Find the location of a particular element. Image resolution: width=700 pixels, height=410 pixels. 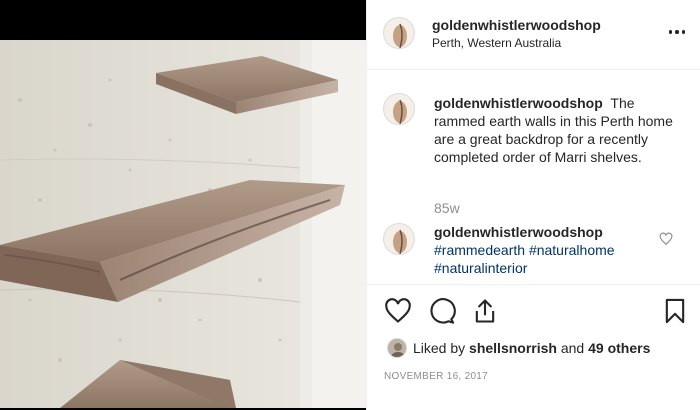

post-location: Perth, Western Australia is located at coordinates (496, 43).